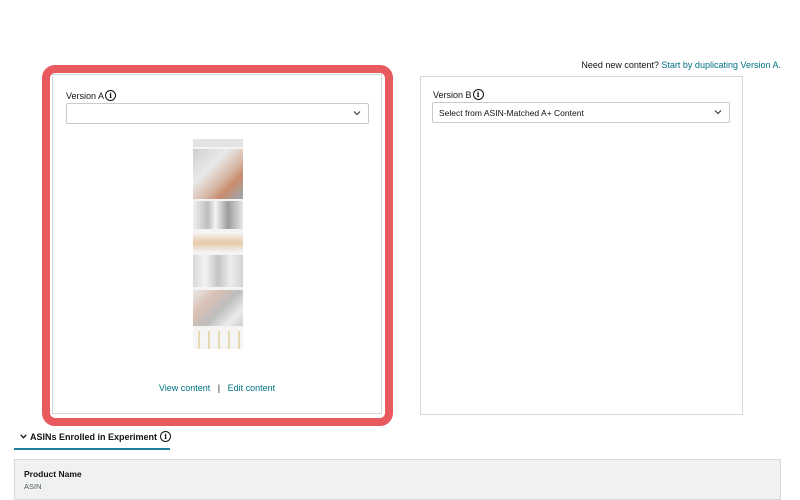 The width and height of the screenshot is (800, 500). Describe the element at coordinates (217, 113) in the screenshot. I see `version-a-select` at that location.